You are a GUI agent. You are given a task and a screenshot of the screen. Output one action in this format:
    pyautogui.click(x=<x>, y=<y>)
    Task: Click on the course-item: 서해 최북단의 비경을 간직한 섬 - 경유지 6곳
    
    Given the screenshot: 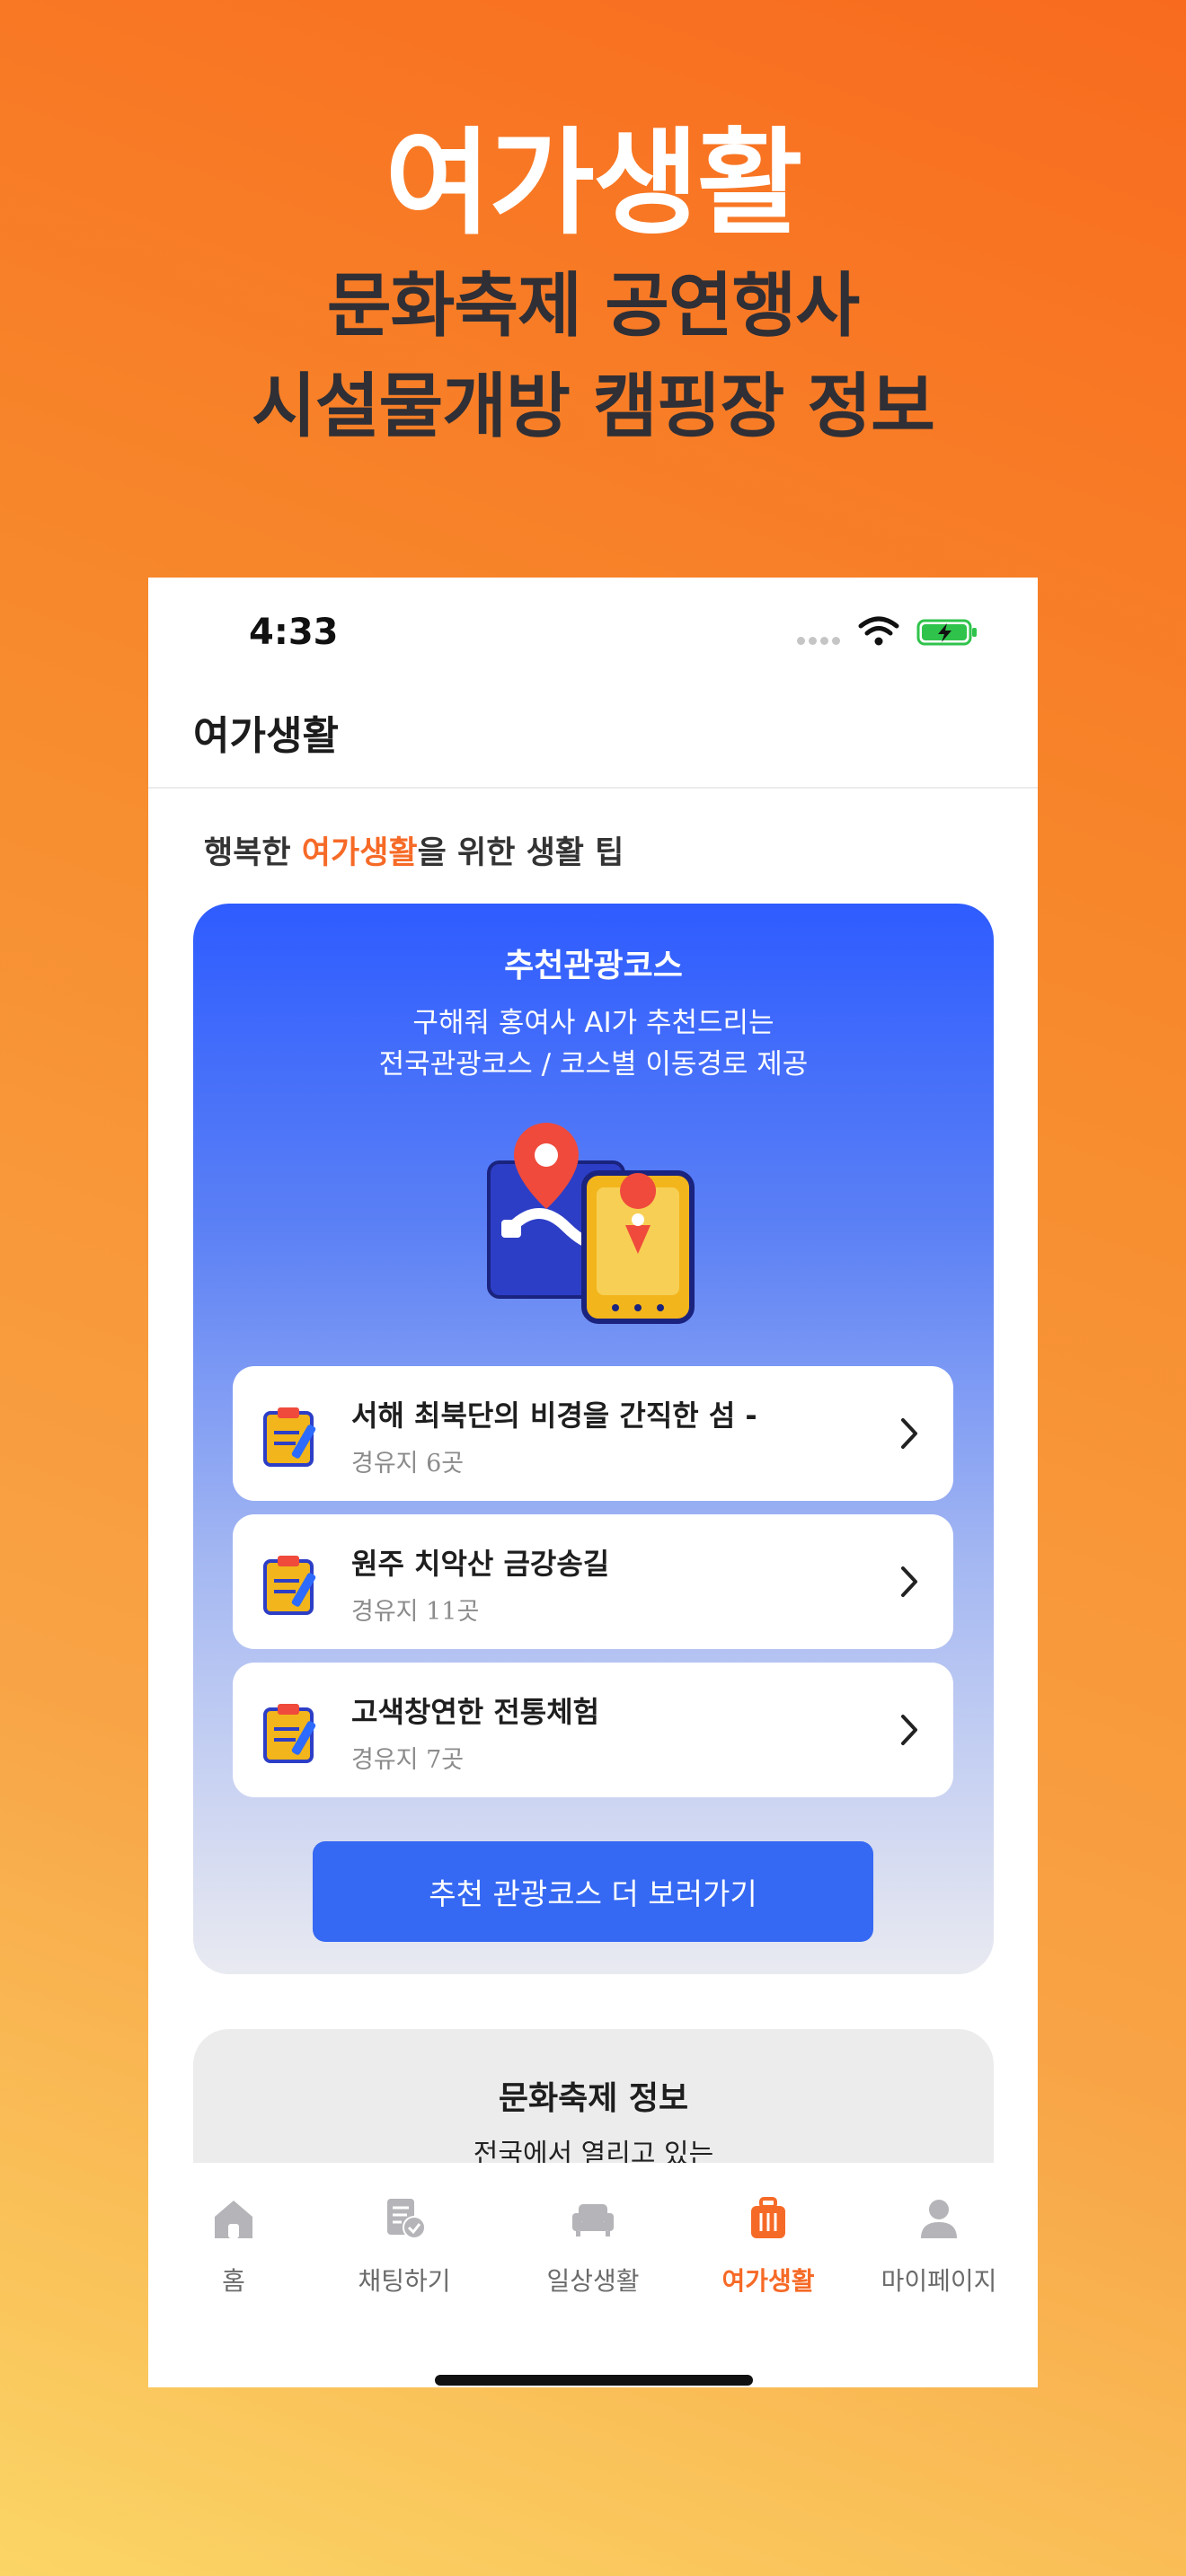 What is the action you would take?
    pyautogui.click(x=593, y=1433)
    